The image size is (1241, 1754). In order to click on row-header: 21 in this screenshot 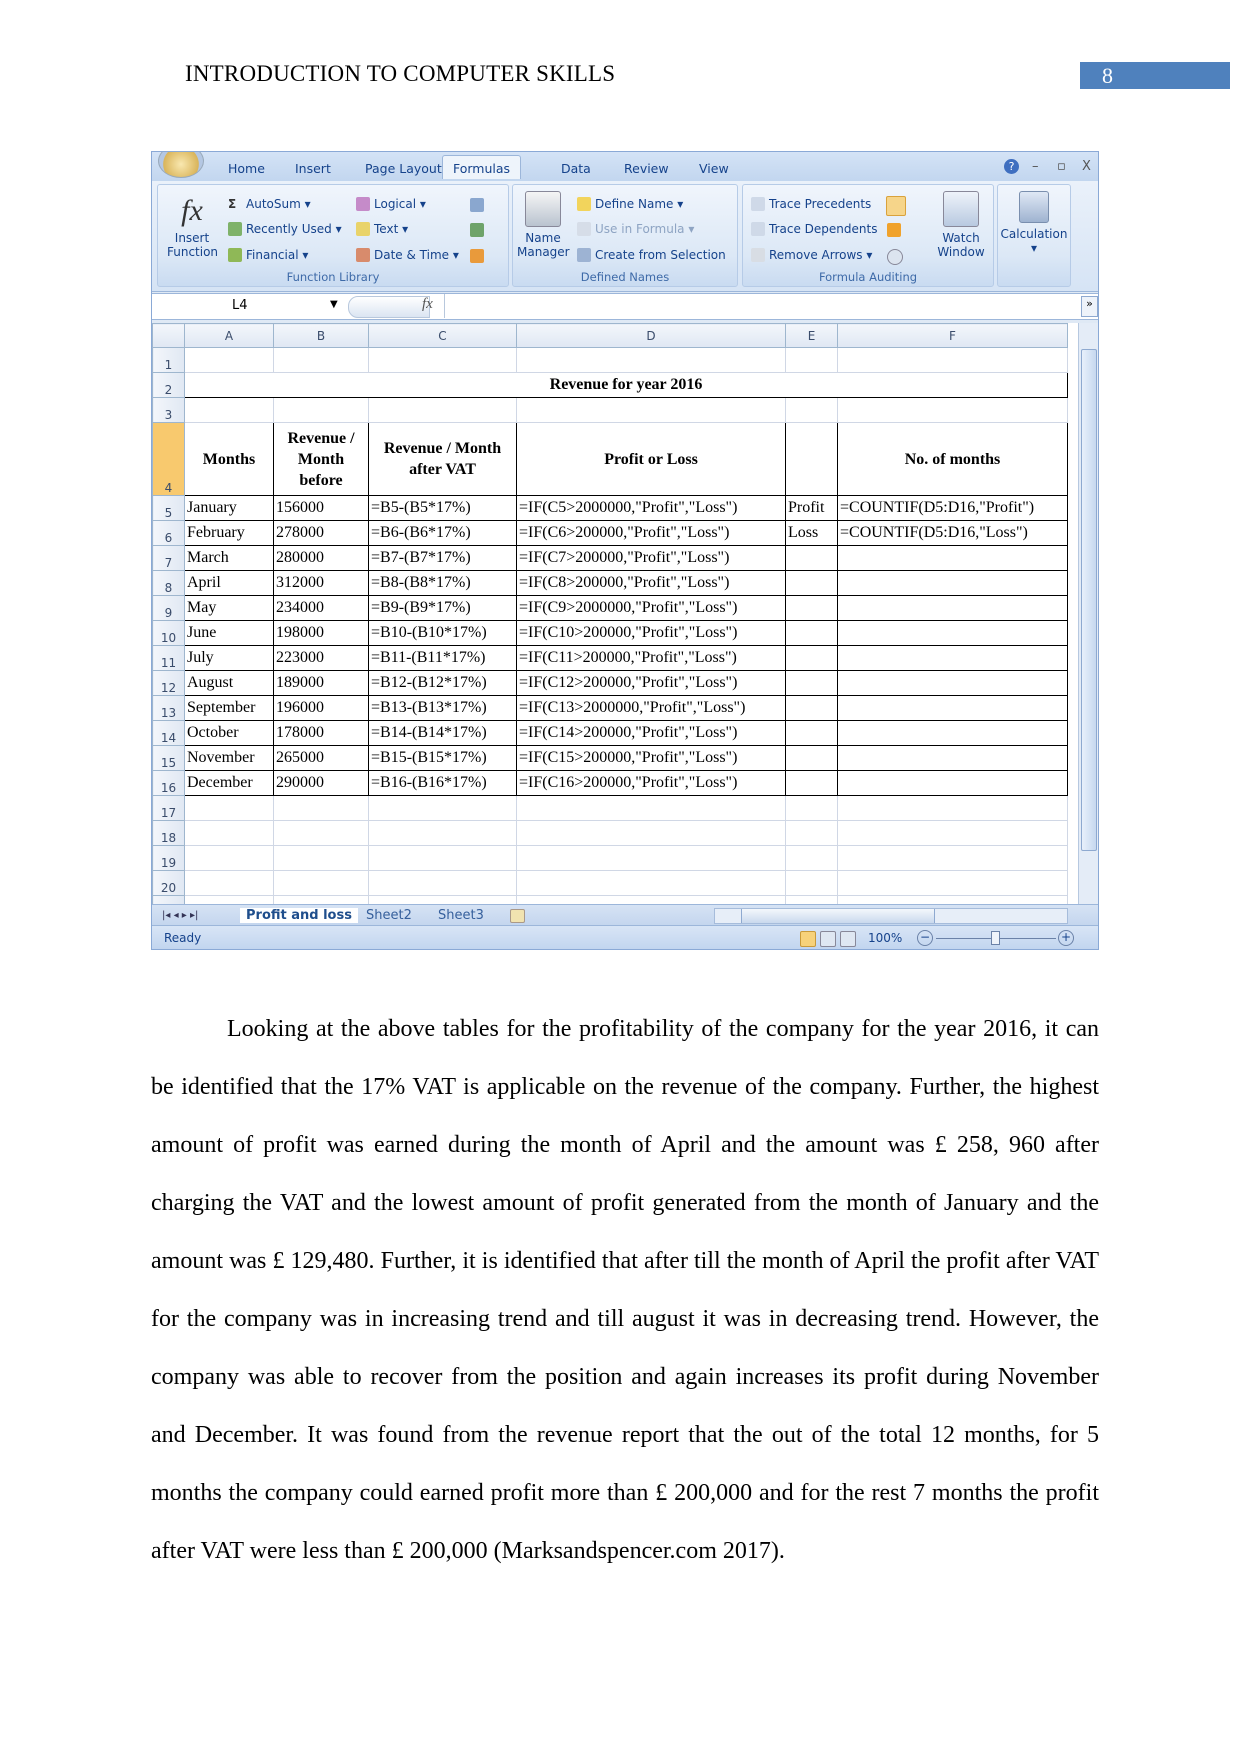, I will do `click(168, 899)`.